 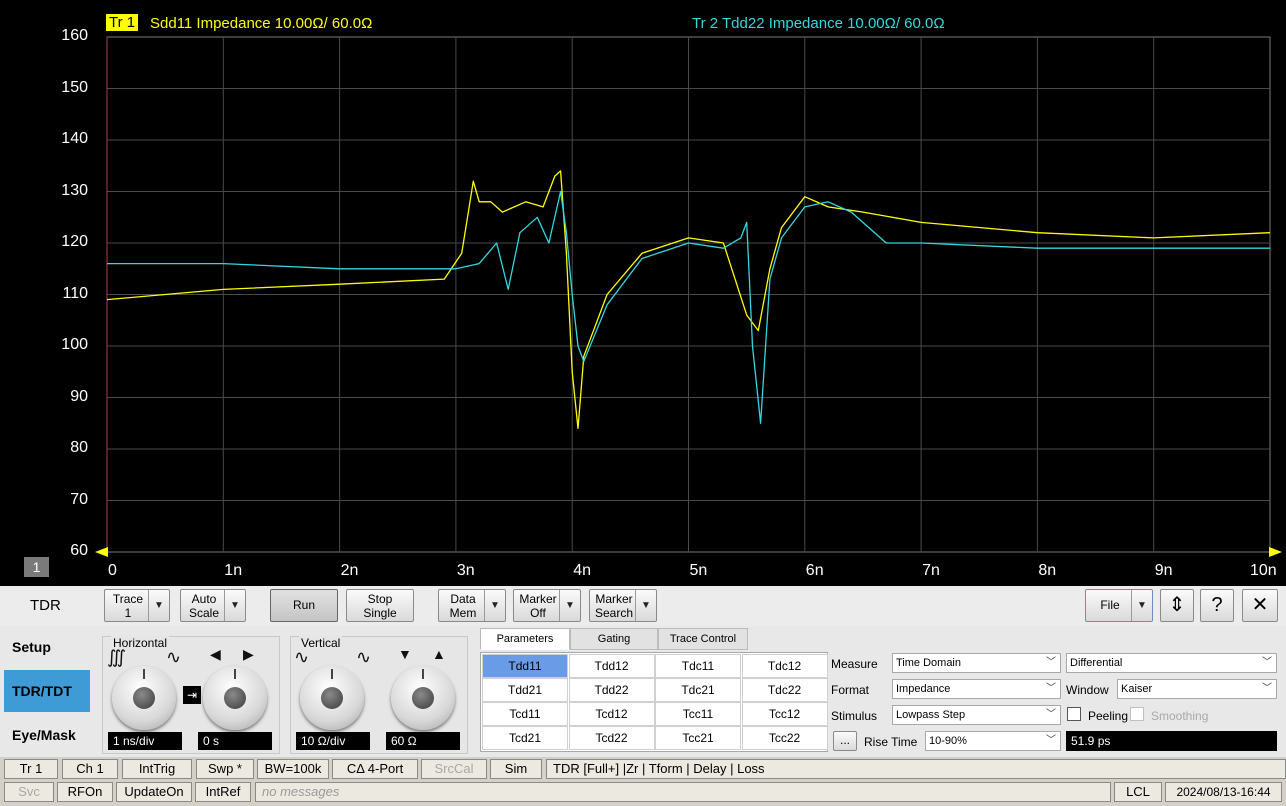 I want to click on y-tick-label: 160, so click(x=74, y=35).